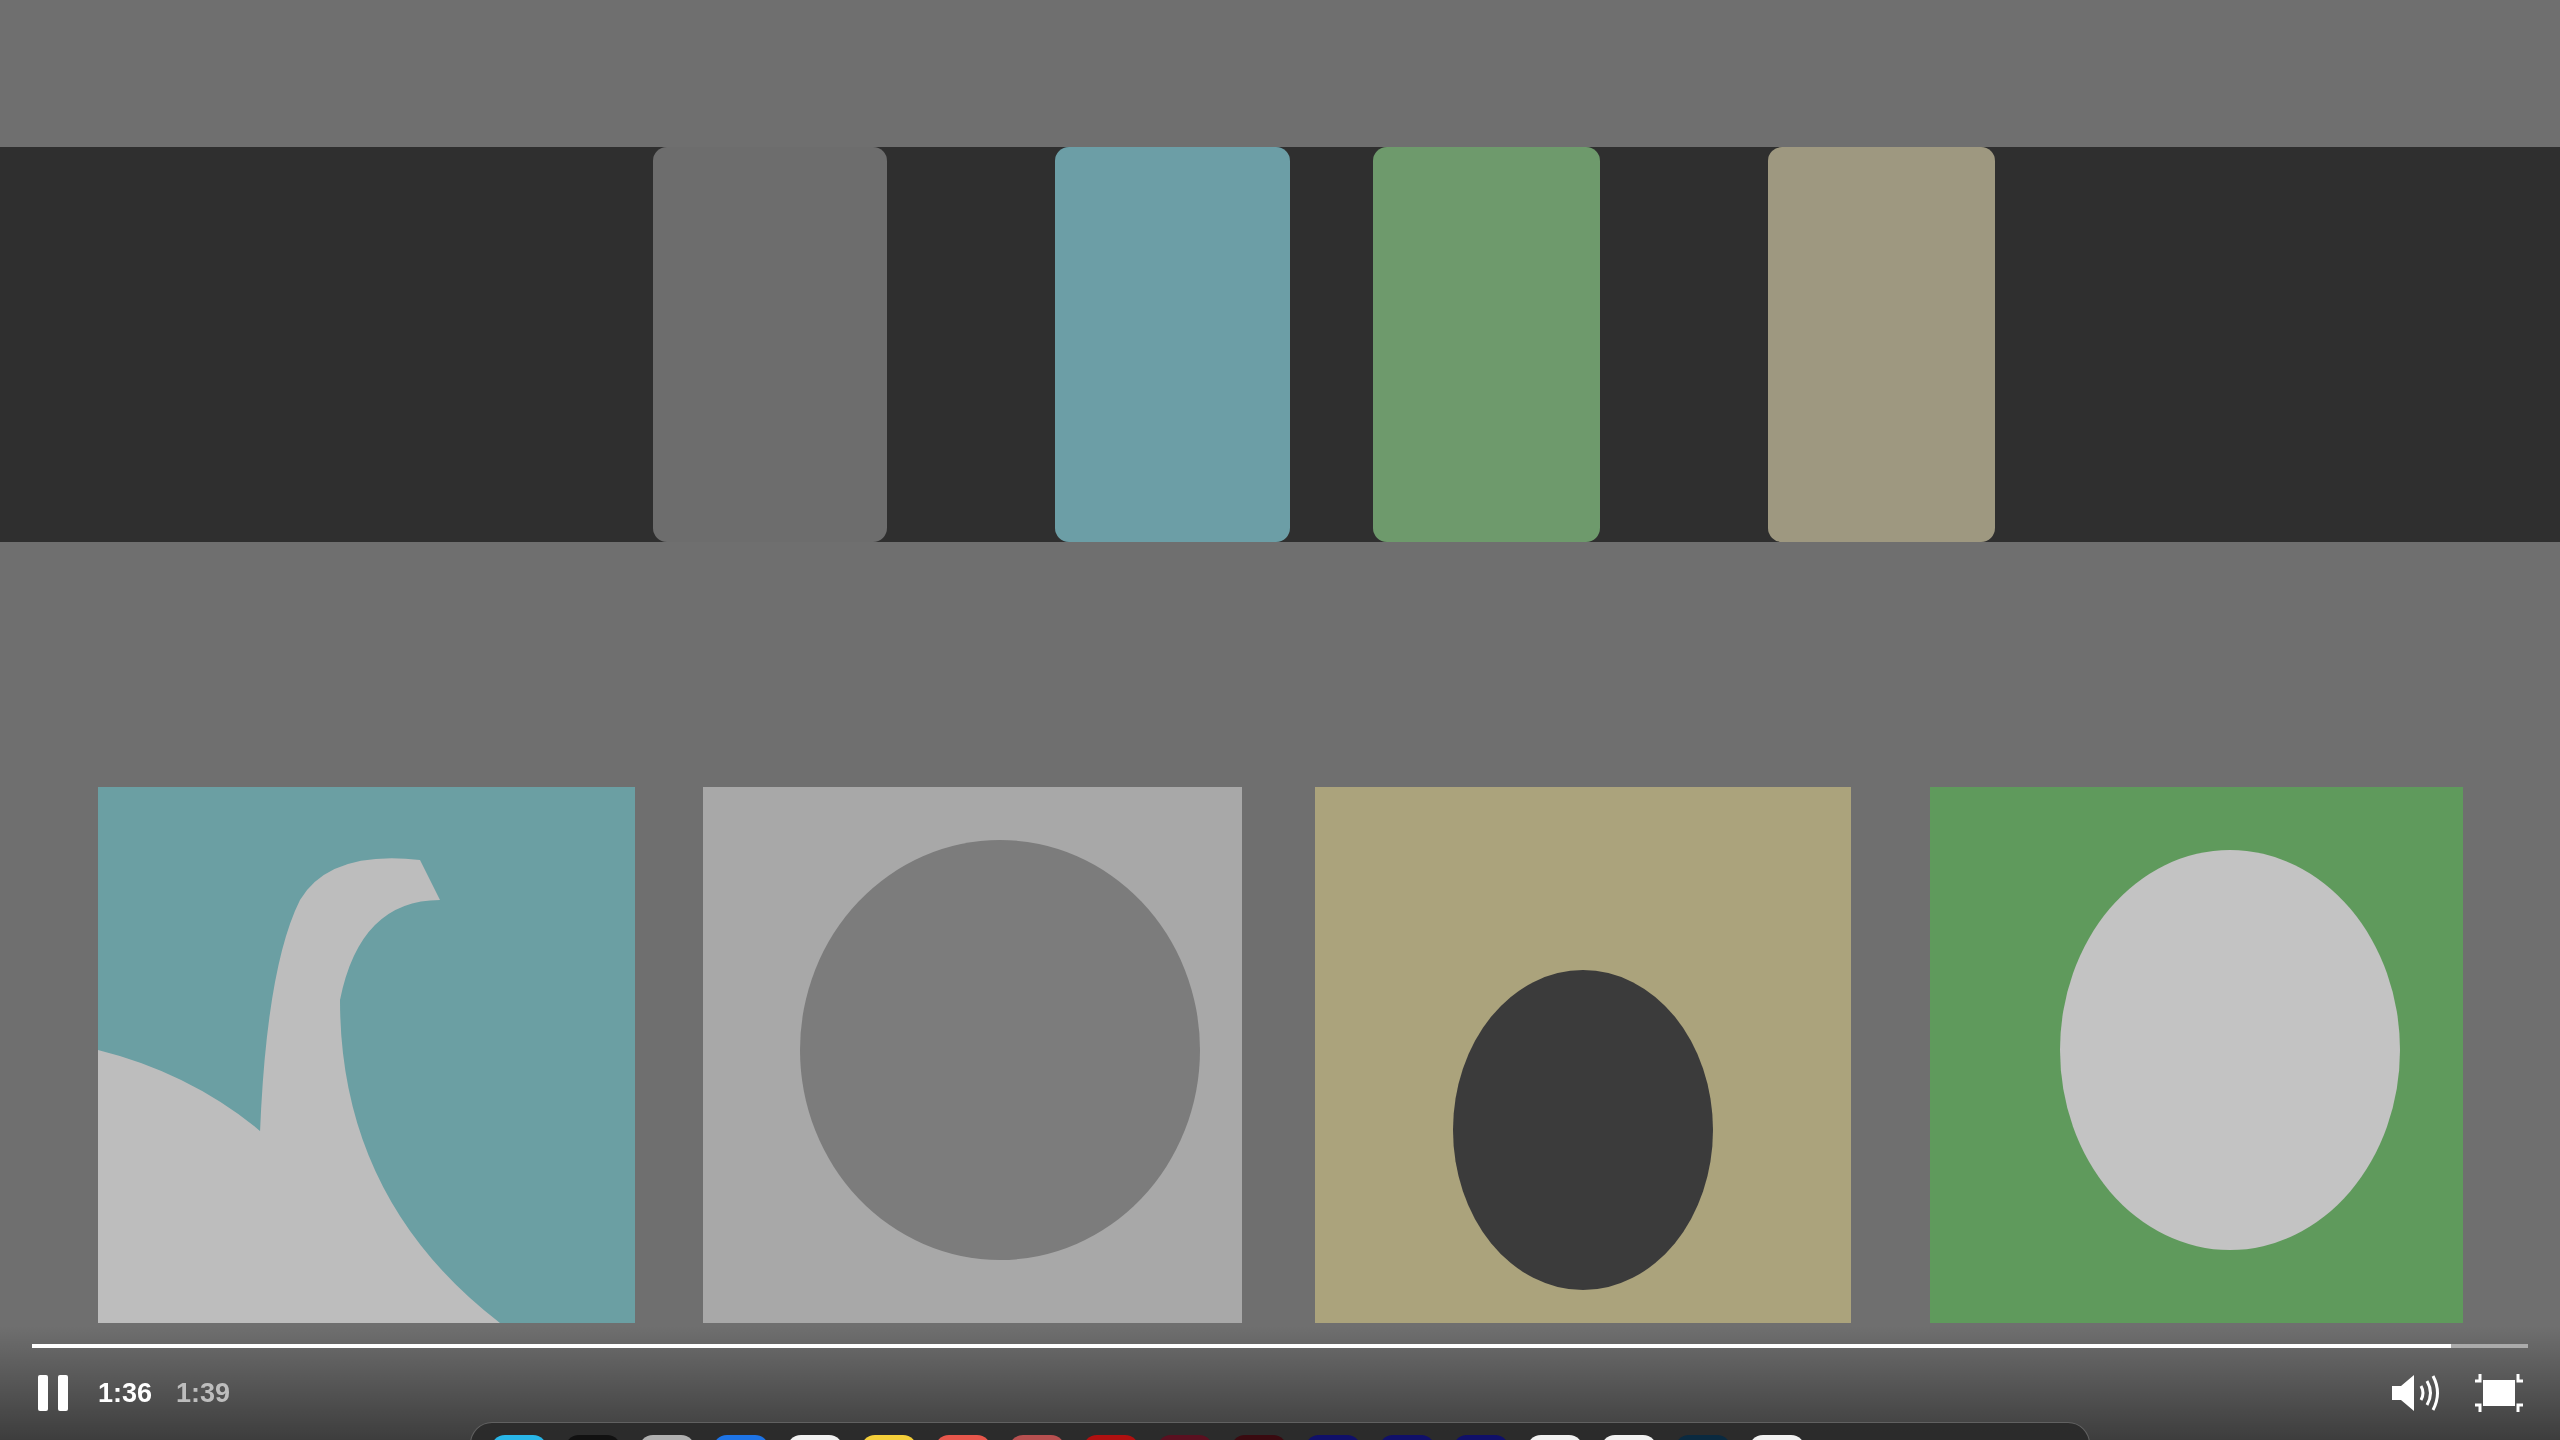  I want to click on duration: 1:39, so click(203, 1393).